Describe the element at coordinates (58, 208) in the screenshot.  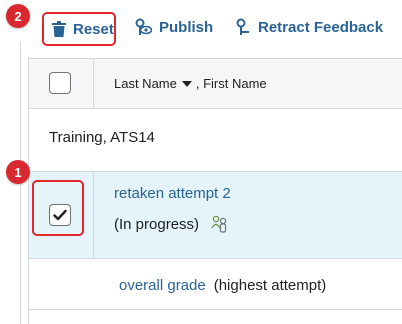
I see `highlight-attempt-checkbox` at that location.